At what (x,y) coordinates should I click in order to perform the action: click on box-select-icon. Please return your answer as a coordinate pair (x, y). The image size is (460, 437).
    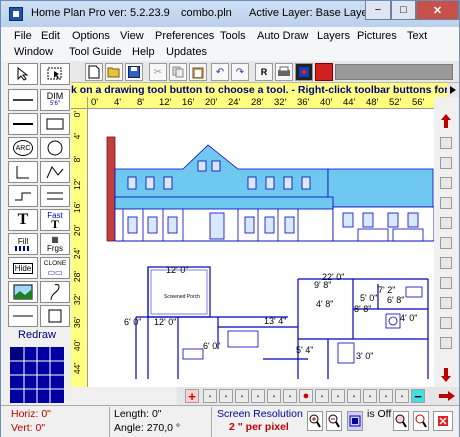
    Looking at the image, I should click on (55, 74).